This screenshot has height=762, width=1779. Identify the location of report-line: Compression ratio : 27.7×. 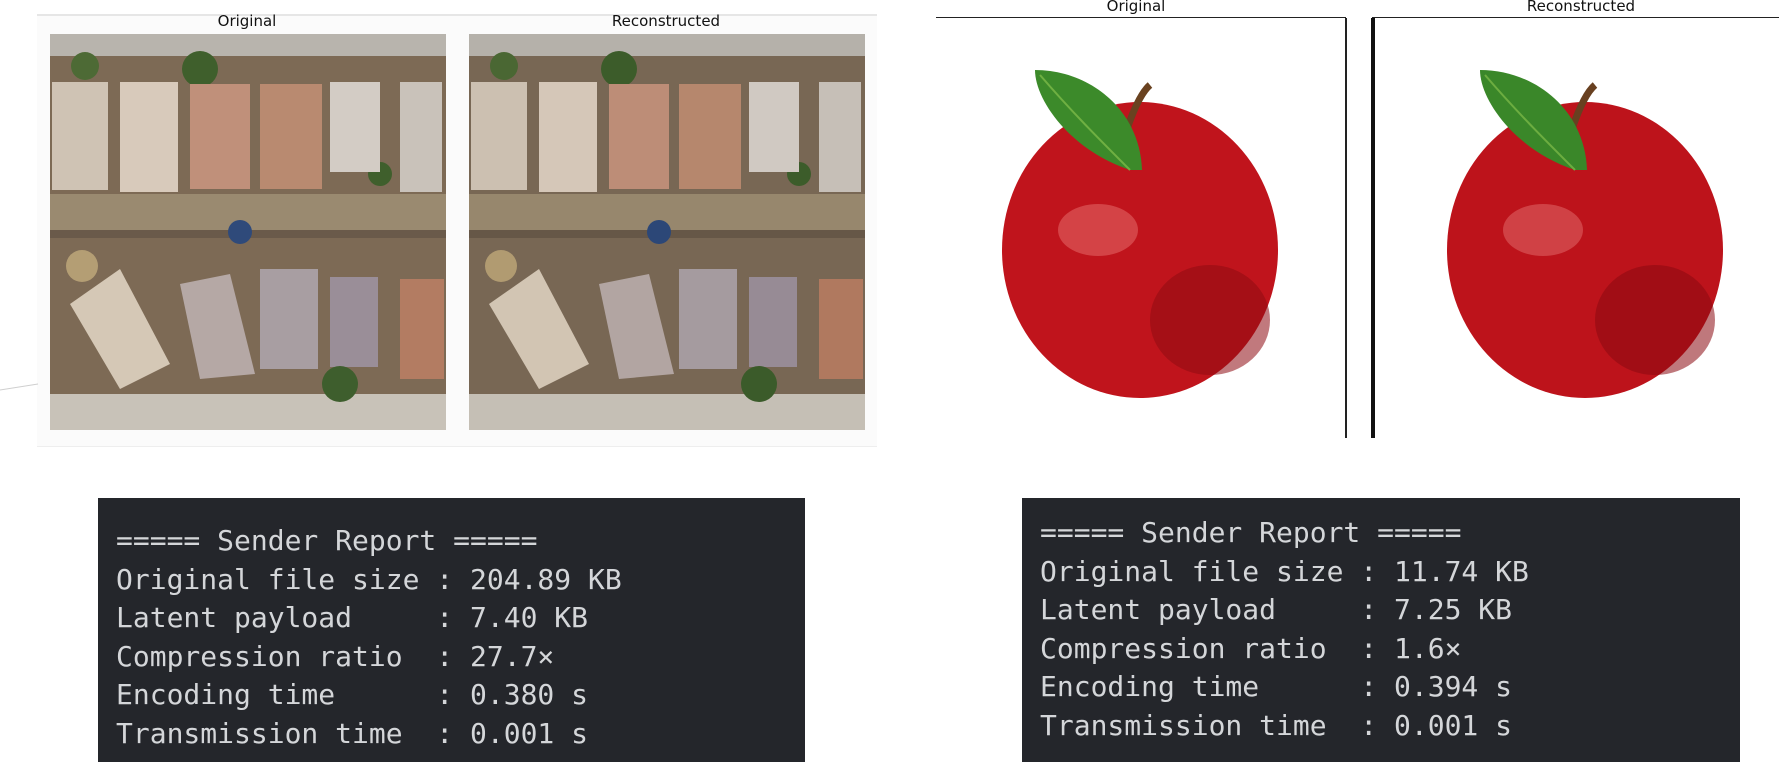
(335, 656).